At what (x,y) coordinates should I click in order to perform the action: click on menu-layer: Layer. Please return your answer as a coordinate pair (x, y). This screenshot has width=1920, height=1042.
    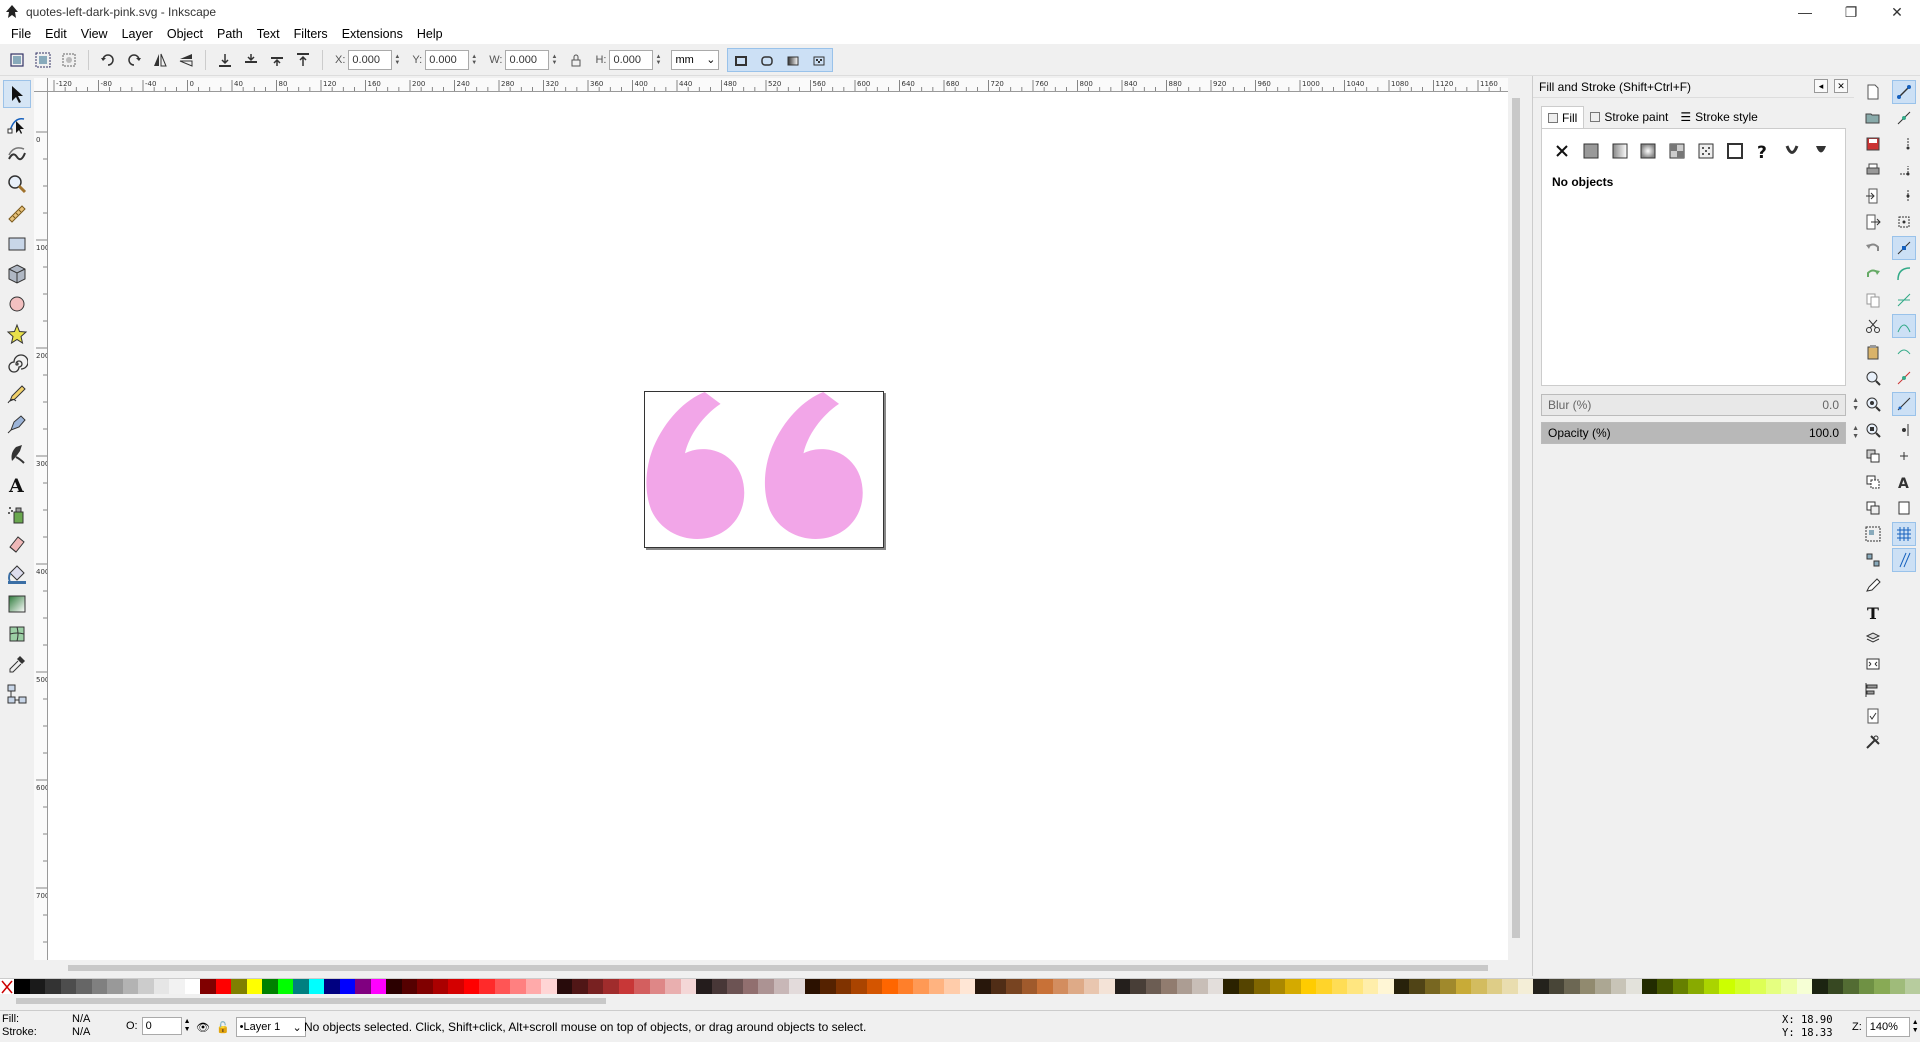
    Looking at the image, I should click on (137, 34).